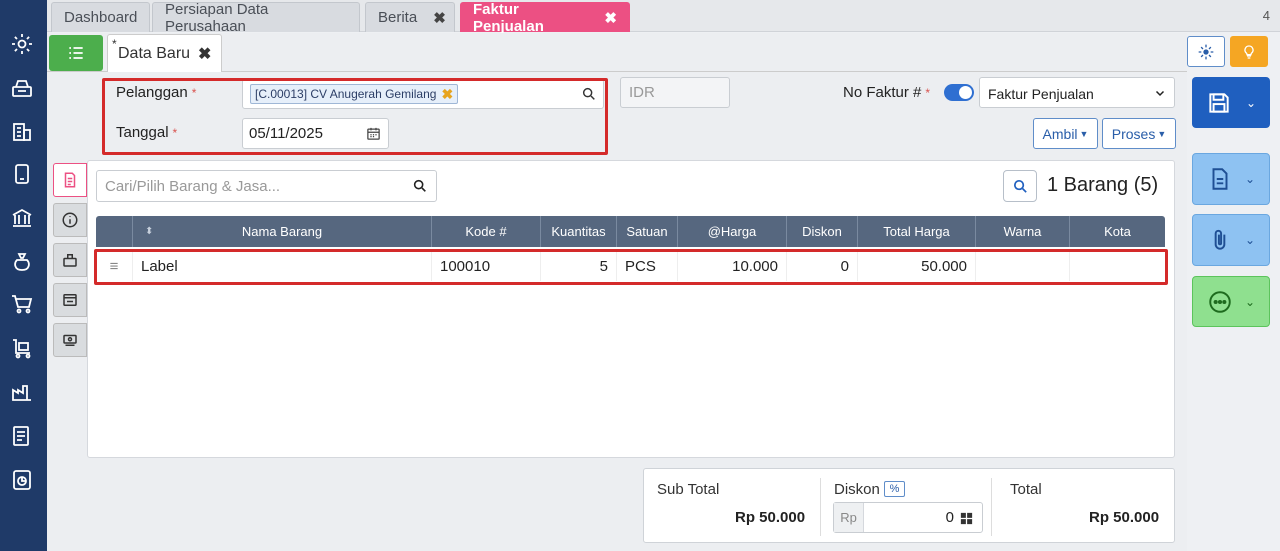 The height and width of the screenshot is (551, 1280). Describe the element at coordinates (1219, 102) in the screenshot. I see `save-icon` at that location.